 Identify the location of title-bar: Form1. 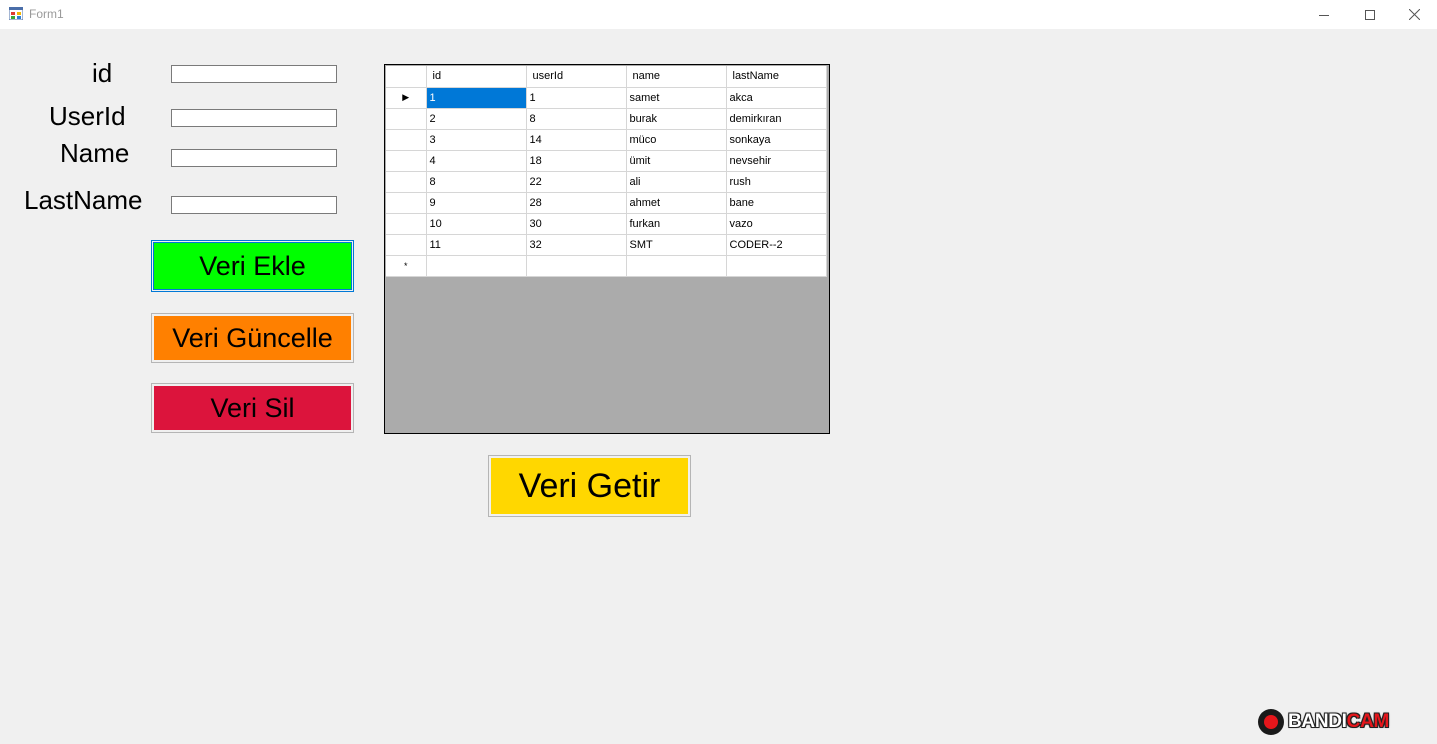
(718, 14).